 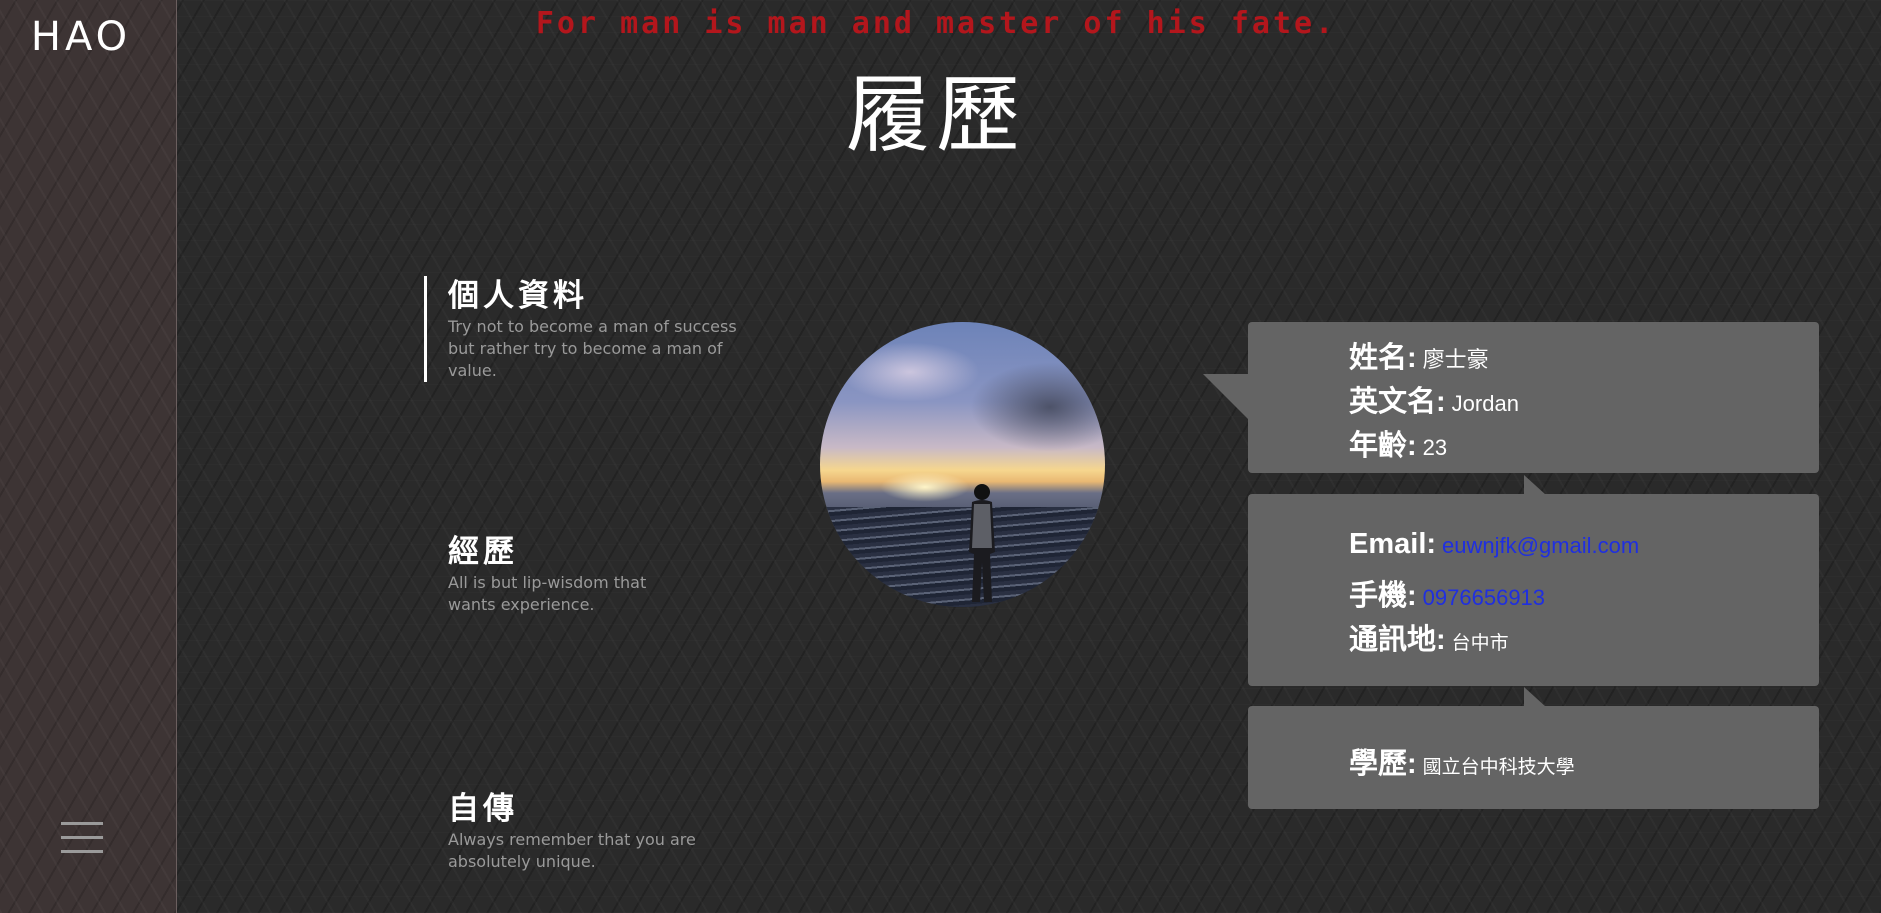 What do you see at coordinates (1383, 446) in the screenshot?
I see `age-label: 年齡:` at bounding box center [1383, 446].